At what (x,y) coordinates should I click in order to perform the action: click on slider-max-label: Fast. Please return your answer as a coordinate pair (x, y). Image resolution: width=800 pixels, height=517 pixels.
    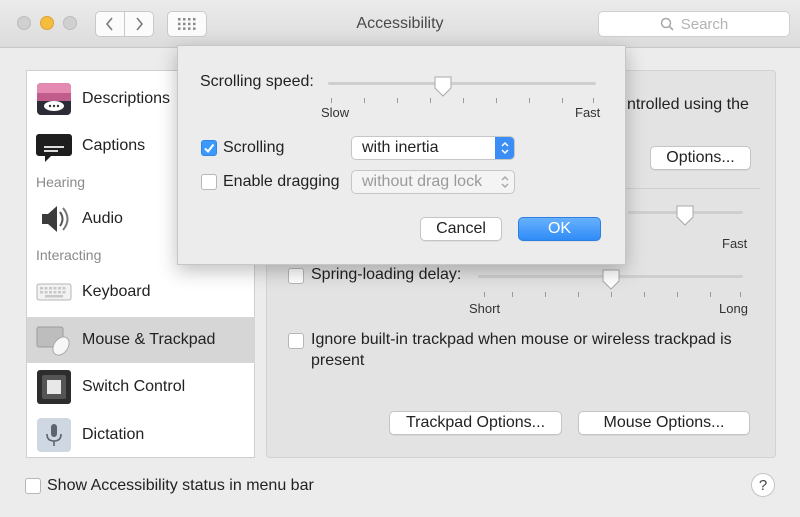
    Looking at the image, I should click on (735, 243).